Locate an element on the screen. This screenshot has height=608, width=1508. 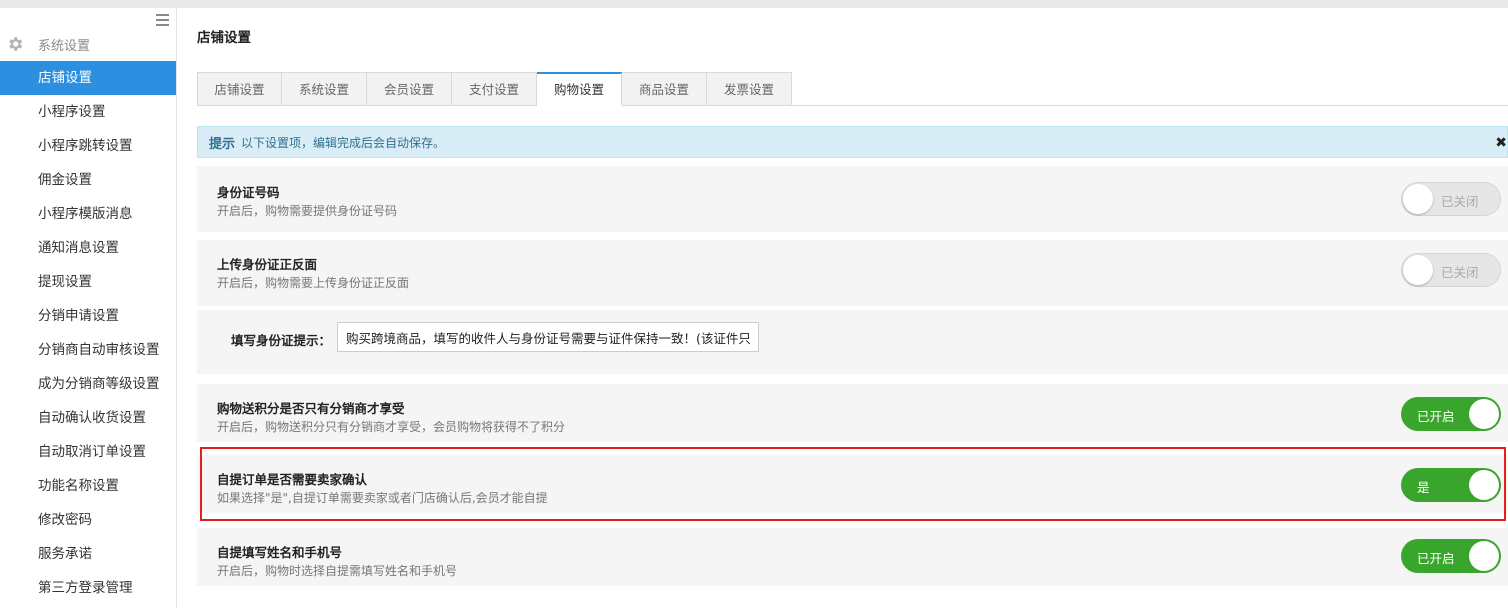
id-hint-input is located at coordinates (548, 337).